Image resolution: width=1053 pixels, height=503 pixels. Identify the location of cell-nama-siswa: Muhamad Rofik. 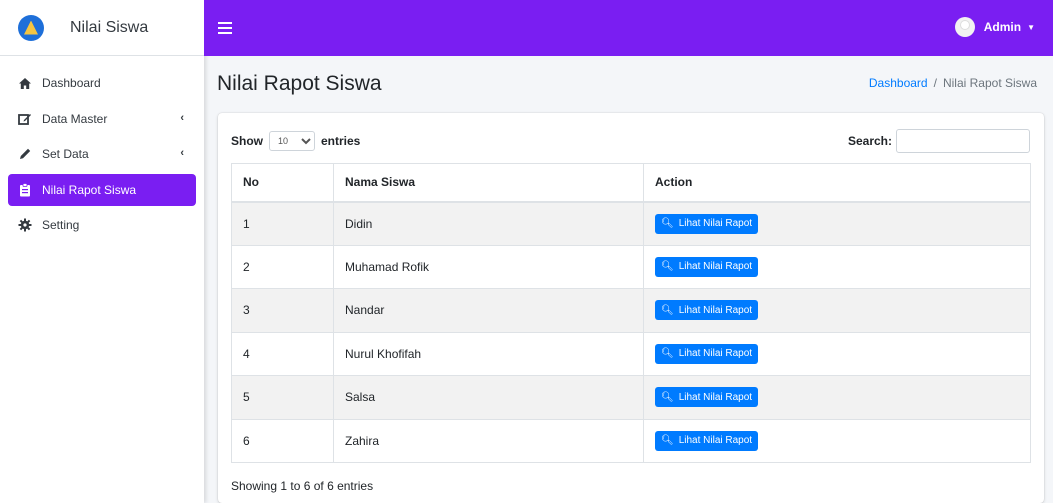
(488, 266).